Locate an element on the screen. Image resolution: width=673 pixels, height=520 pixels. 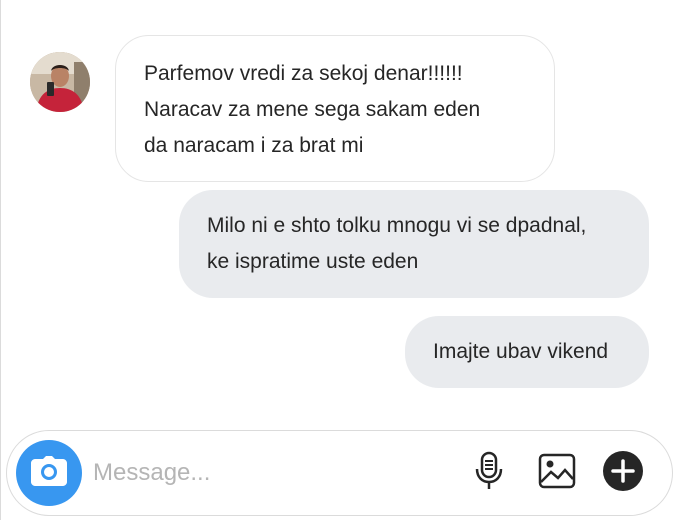
send-image-button is located at coordinates (557, 473).